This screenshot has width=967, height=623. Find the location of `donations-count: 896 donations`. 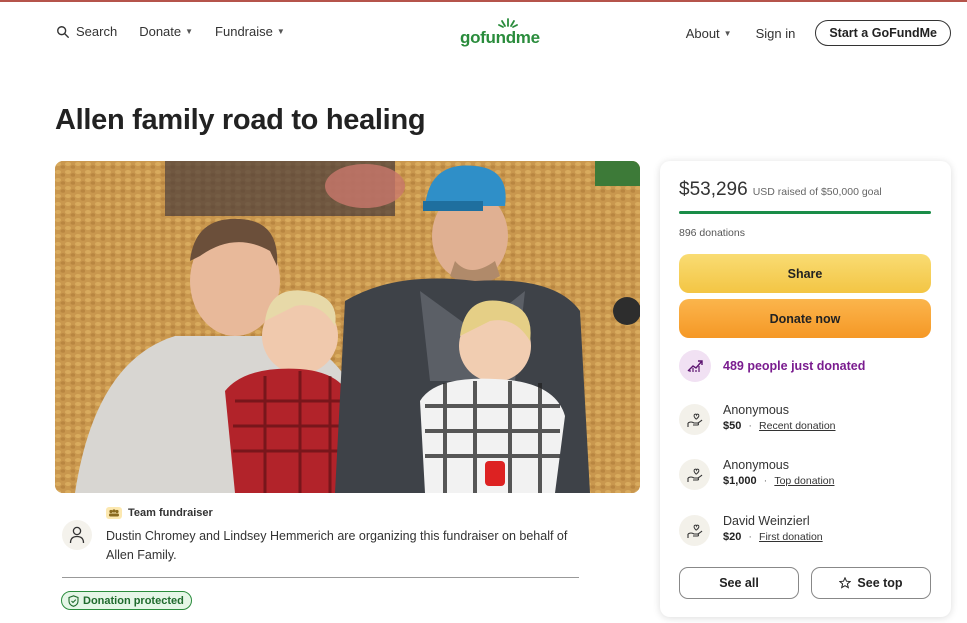

donations-count: 896 donations is located at coordinates (712, 233).